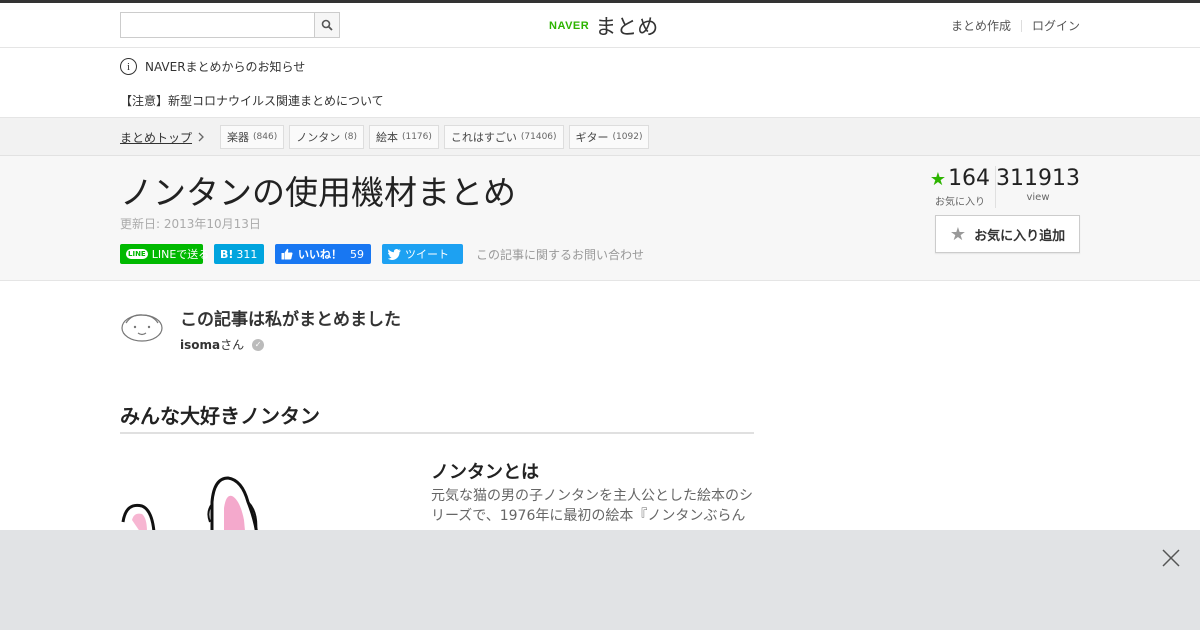  Describe the element at coordinates (156, 138) in the screenshot. I see `breadcrumb-home-label: まとめトップ` at that location.